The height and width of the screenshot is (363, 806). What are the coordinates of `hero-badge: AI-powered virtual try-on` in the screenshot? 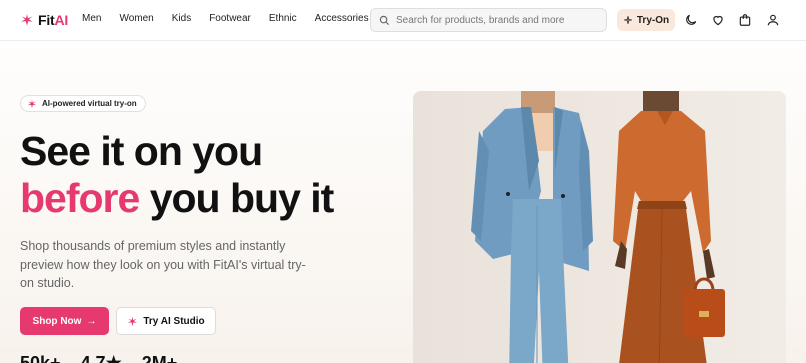 It's located at (83, 103).